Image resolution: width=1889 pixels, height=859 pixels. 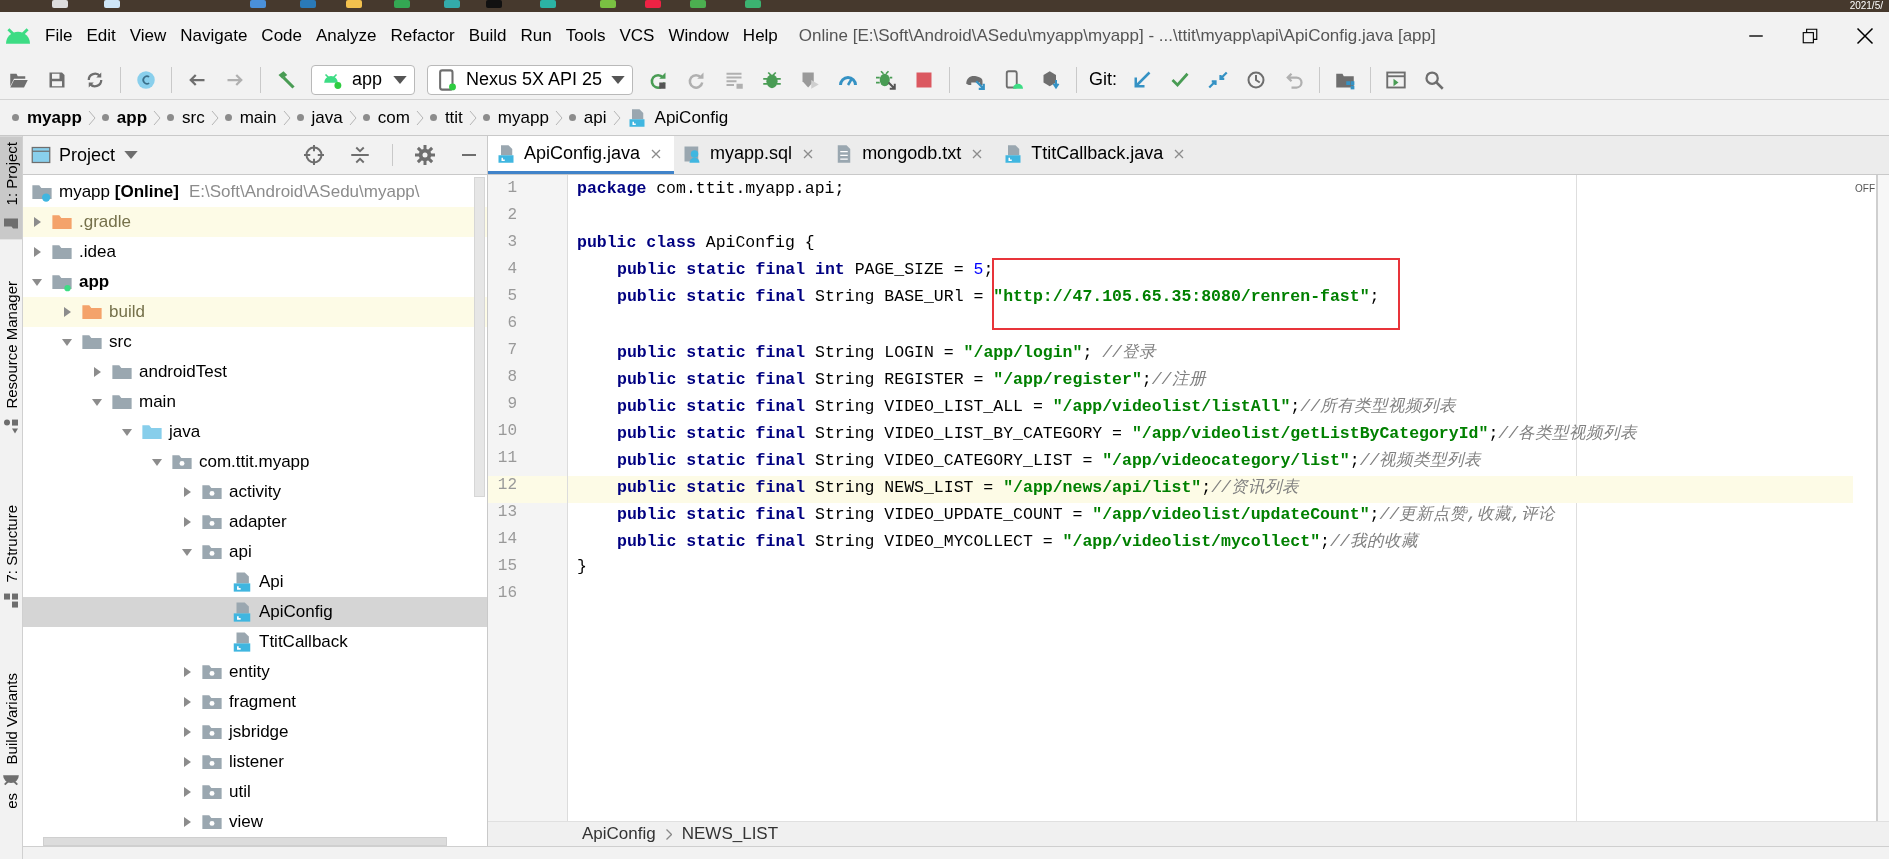 I want to click on breadcrumb-item: ttit, so click(x=446, y=117).